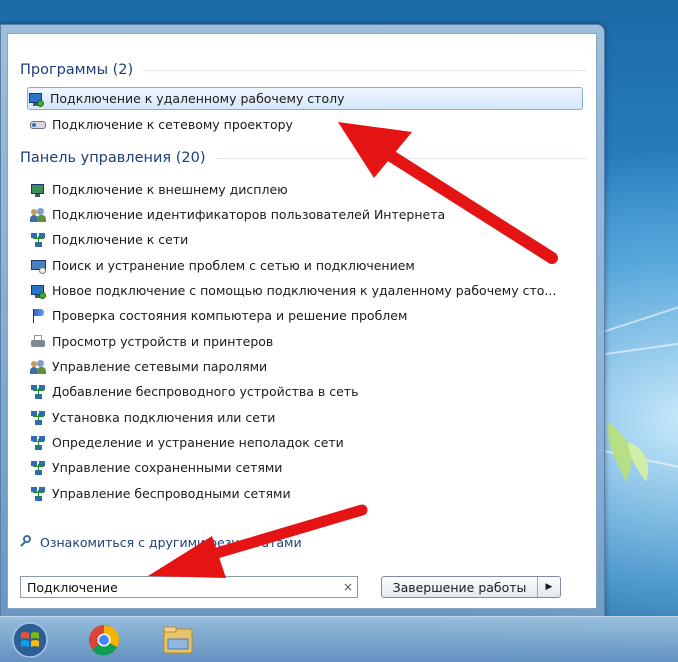 The height and width of the screenshot is (662, 678). What do you see at coordinates (172, 124) in the screenshot?
I see `program-item-label: Подключение к сетевому проектору` at bounding box center [172, 124].